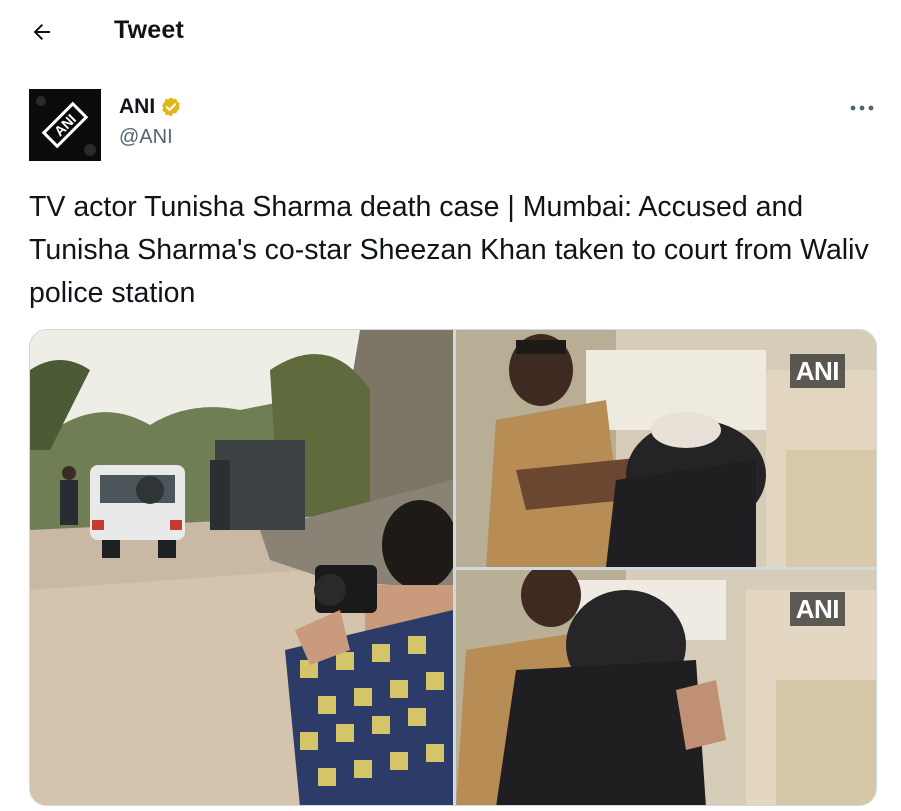 Image resolution: width=901 pixels, height=811 pixels. I want to click on media-photo-3: ANI, so click(666, 687).